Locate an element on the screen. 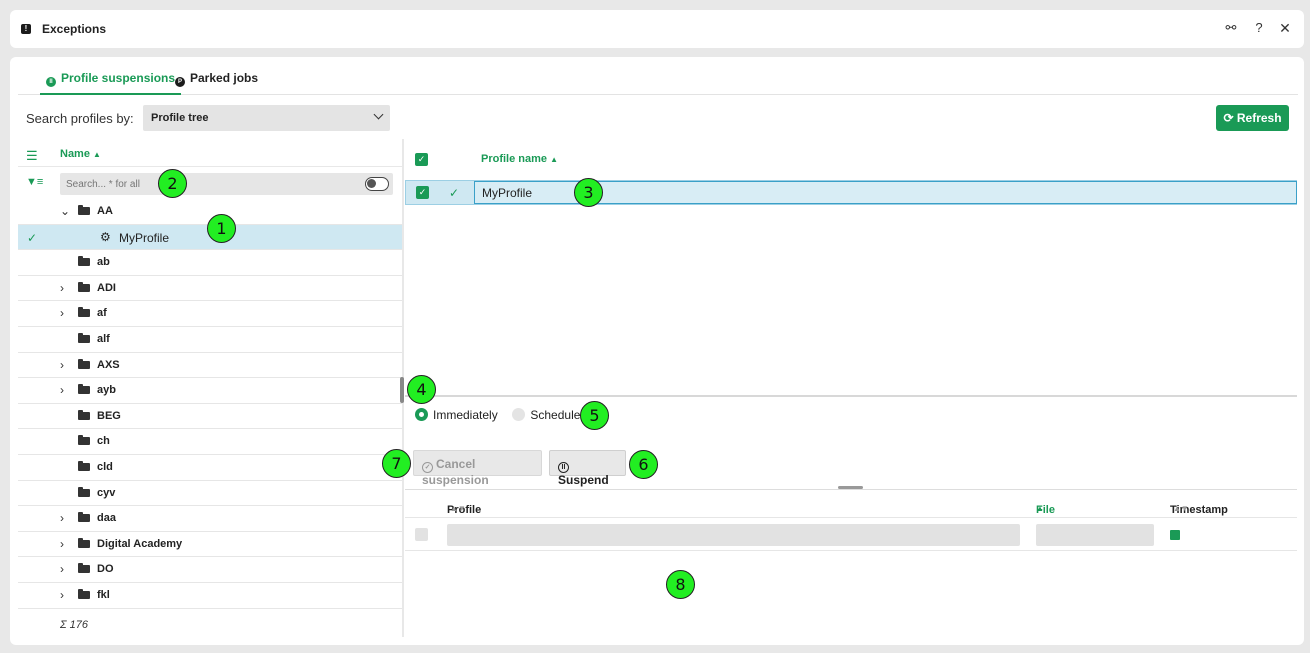 This screenshot has height=653, width=1310. tree-search-input is located at coordinates (226, 184).